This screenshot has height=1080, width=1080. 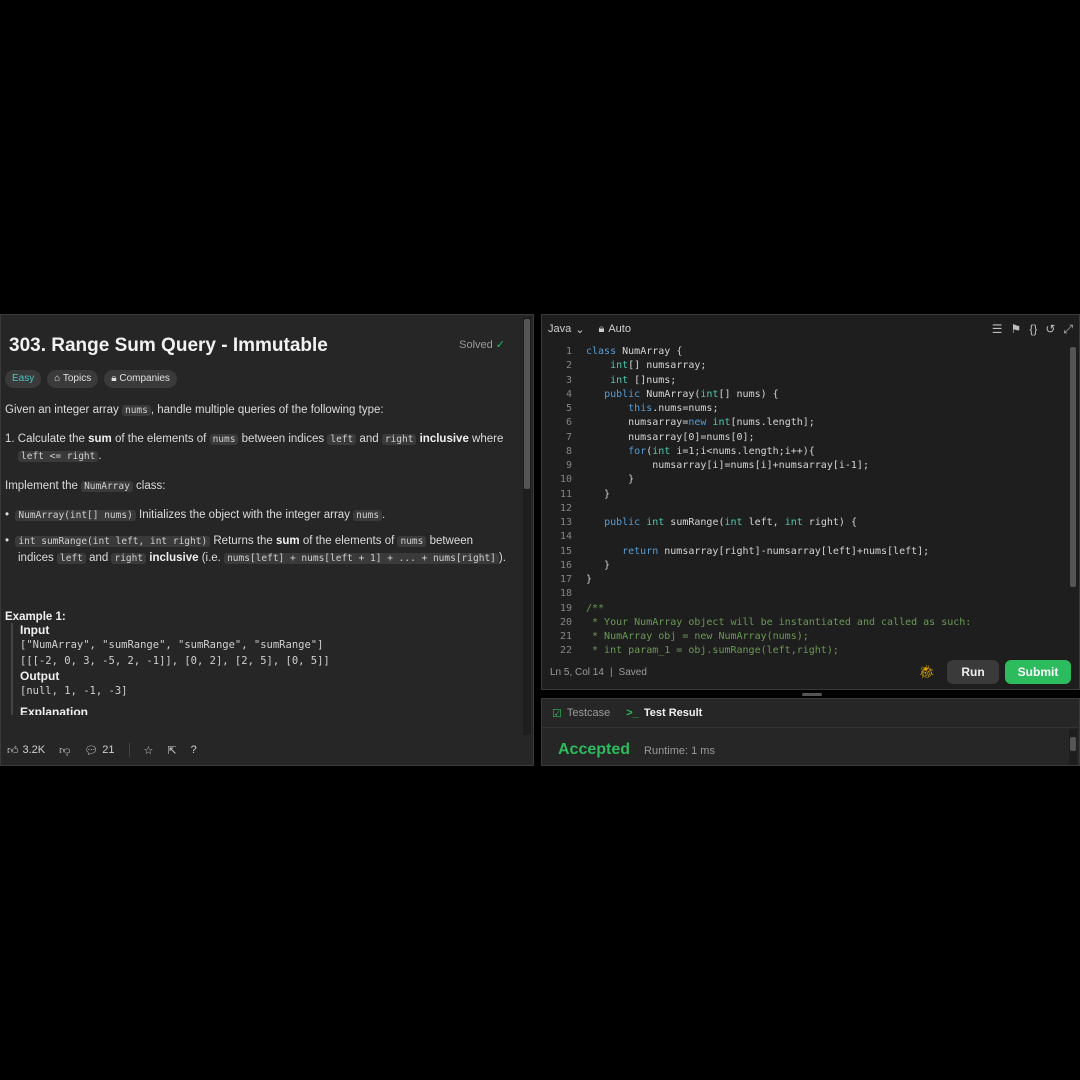 What do you see at coordinates (664, 713) in the screenshot?
I see `tab-test-result: >_ Test Result` at bounding box center [664, 713].